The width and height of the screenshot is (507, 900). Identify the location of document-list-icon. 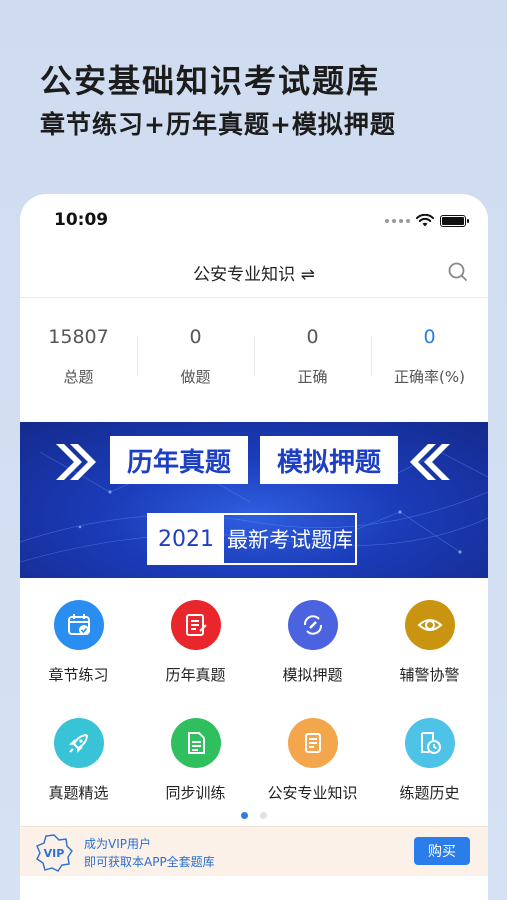
(195, 625).